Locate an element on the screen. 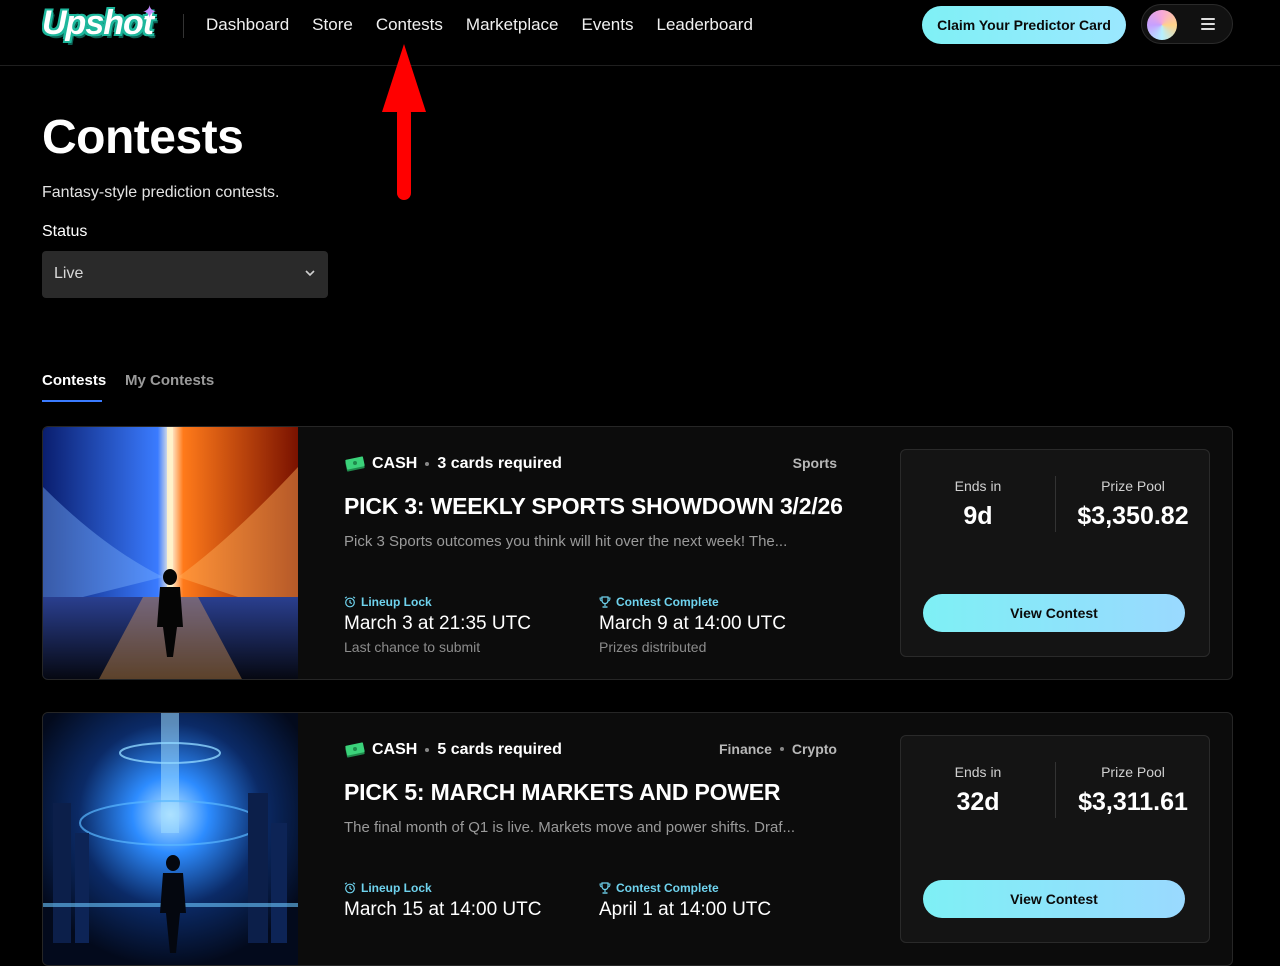  contest-complete-date: March 9 at 14:00 UTC is located at coordinates (692, 623).